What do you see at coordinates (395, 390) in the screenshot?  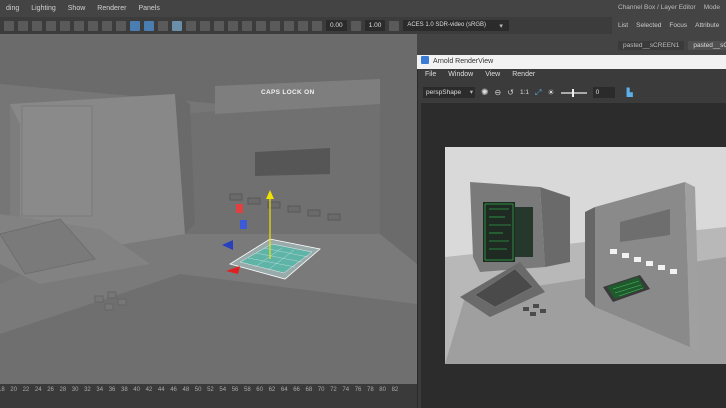 I see `timeline-tick-label: 82` at bounding box center [395, 390].